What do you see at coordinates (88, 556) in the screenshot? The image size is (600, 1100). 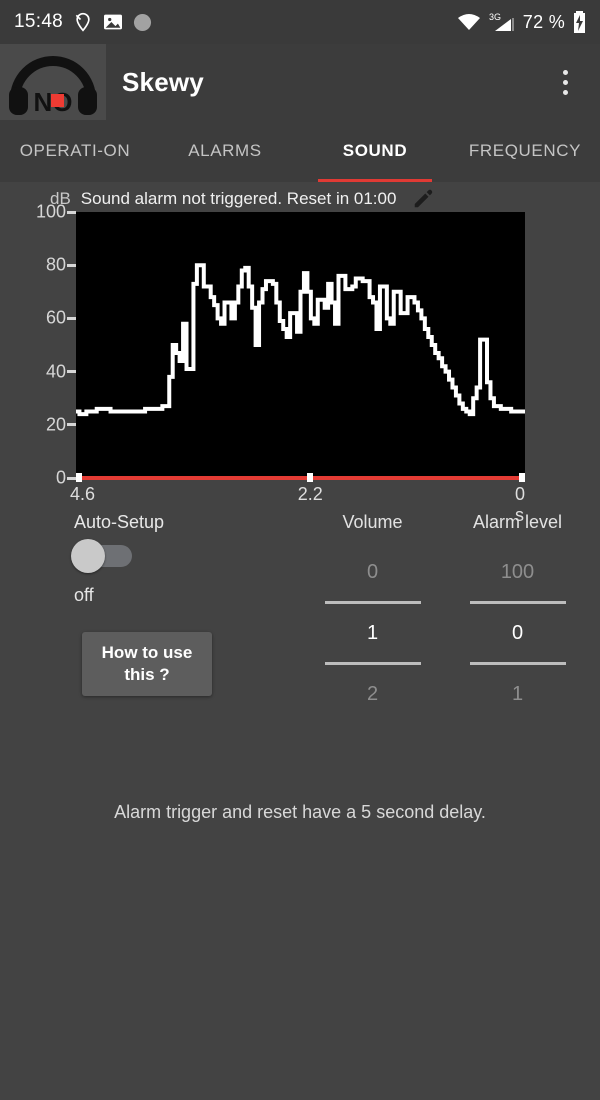 I see `toggle-thumb` at bounding box center [88, 556].